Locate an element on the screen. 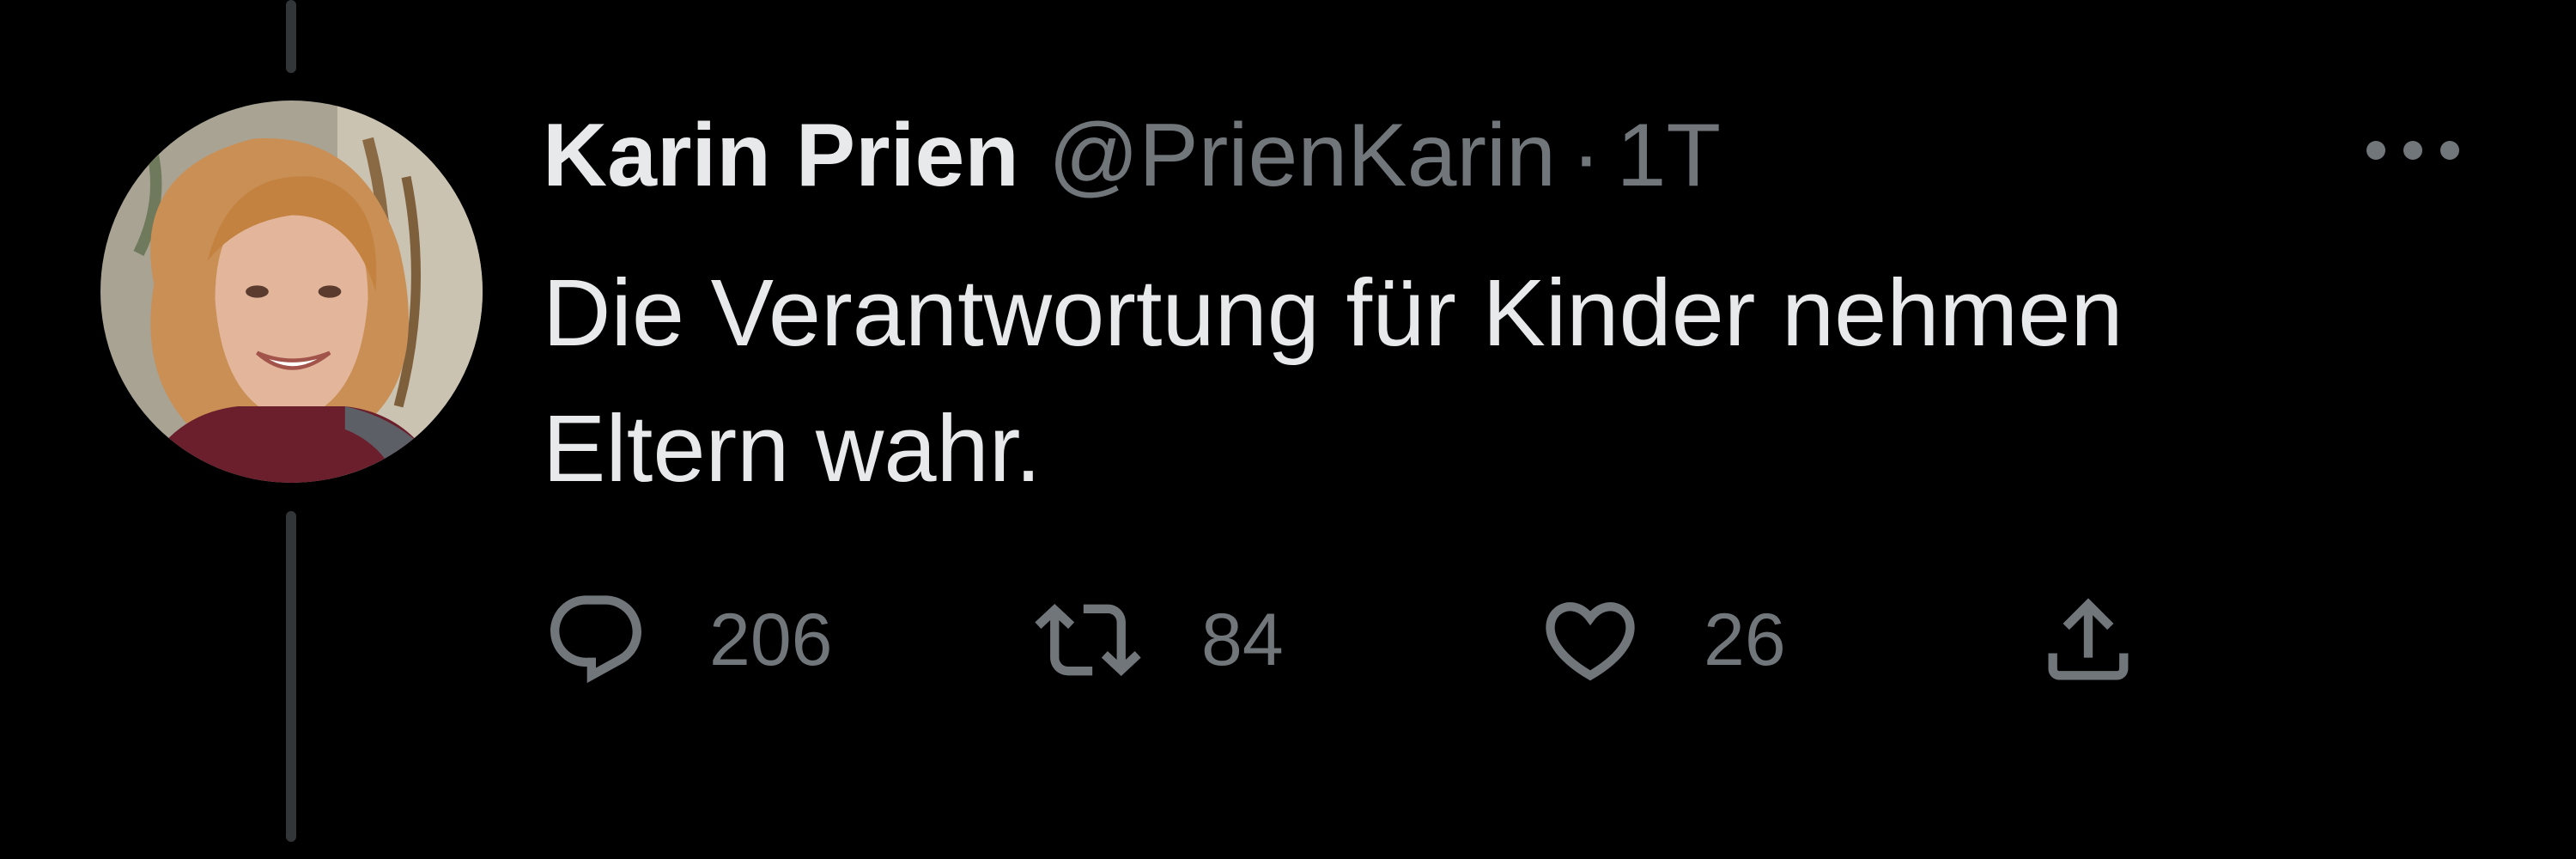 The width and height of the screenshot is (2576, 859). share-icon is located at coordinates (2089, 639).